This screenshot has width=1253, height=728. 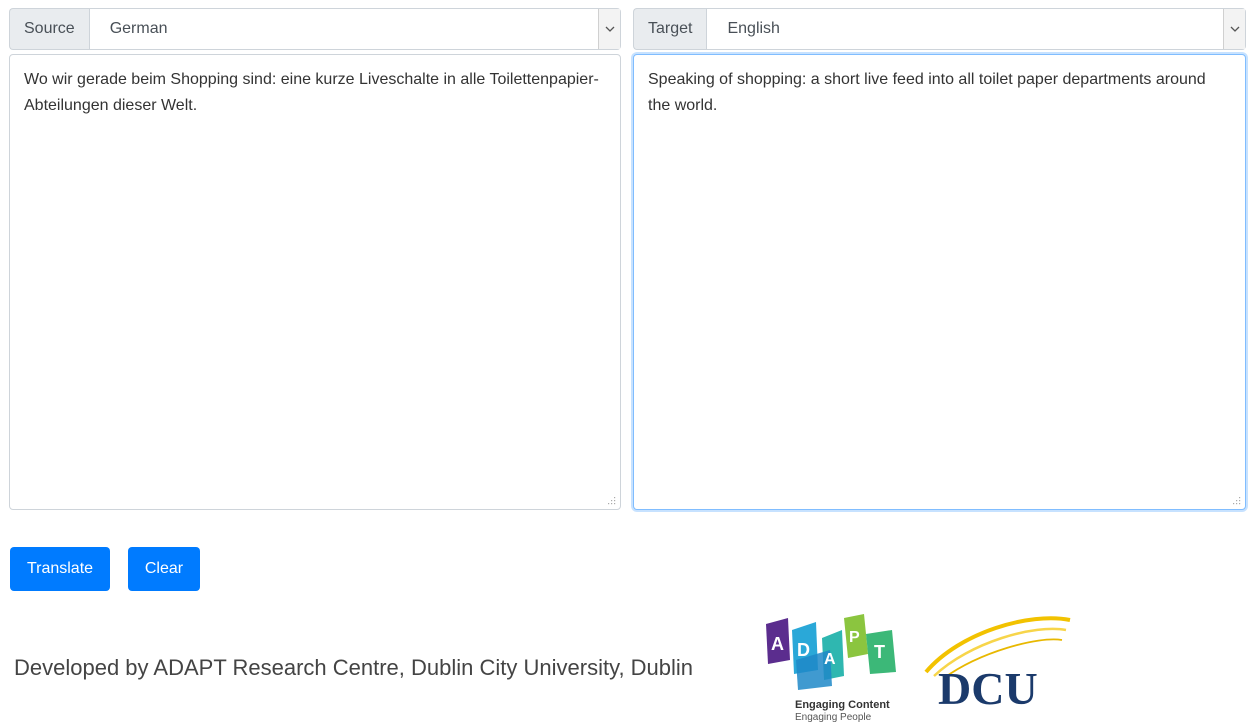 What do you see at coordinates (842, 705) in the screenshot?
I see `adapt-tagline-1: Engaging Content` at bounding box center [842, 705].